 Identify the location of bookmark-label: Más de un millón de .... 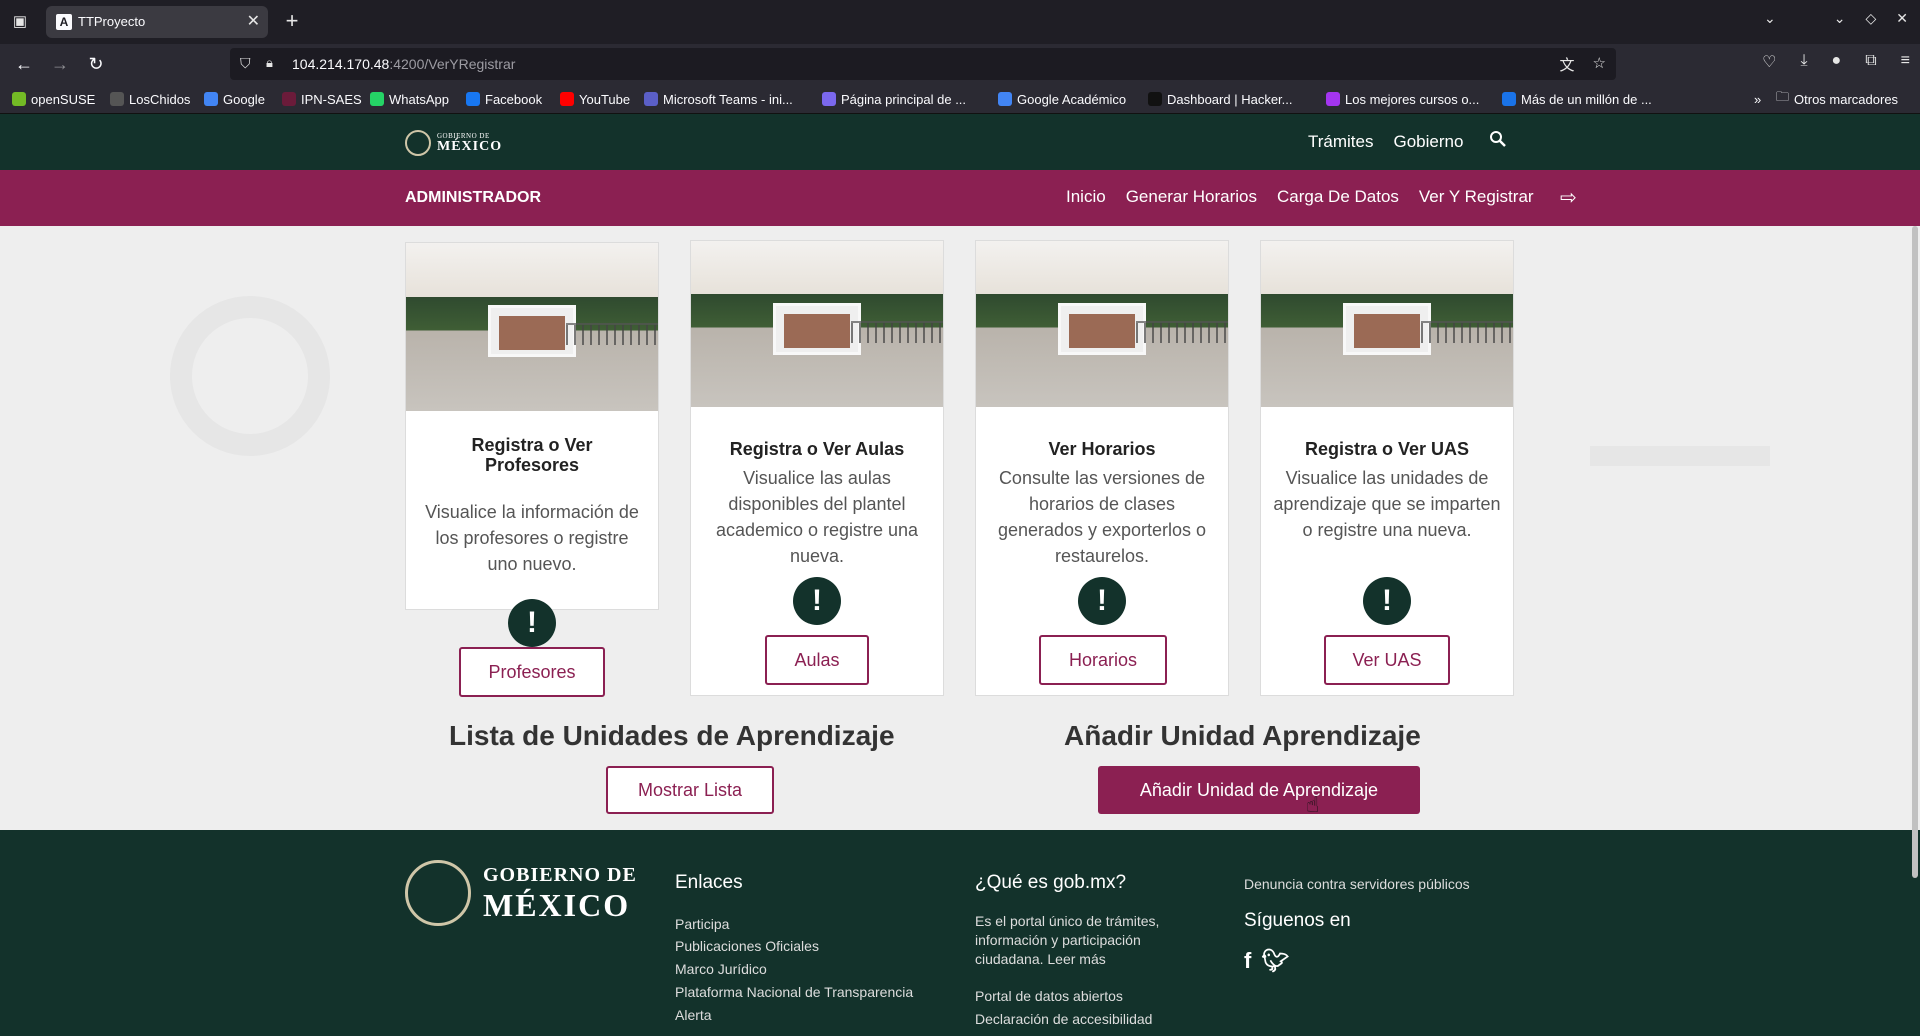
(1586, 99).